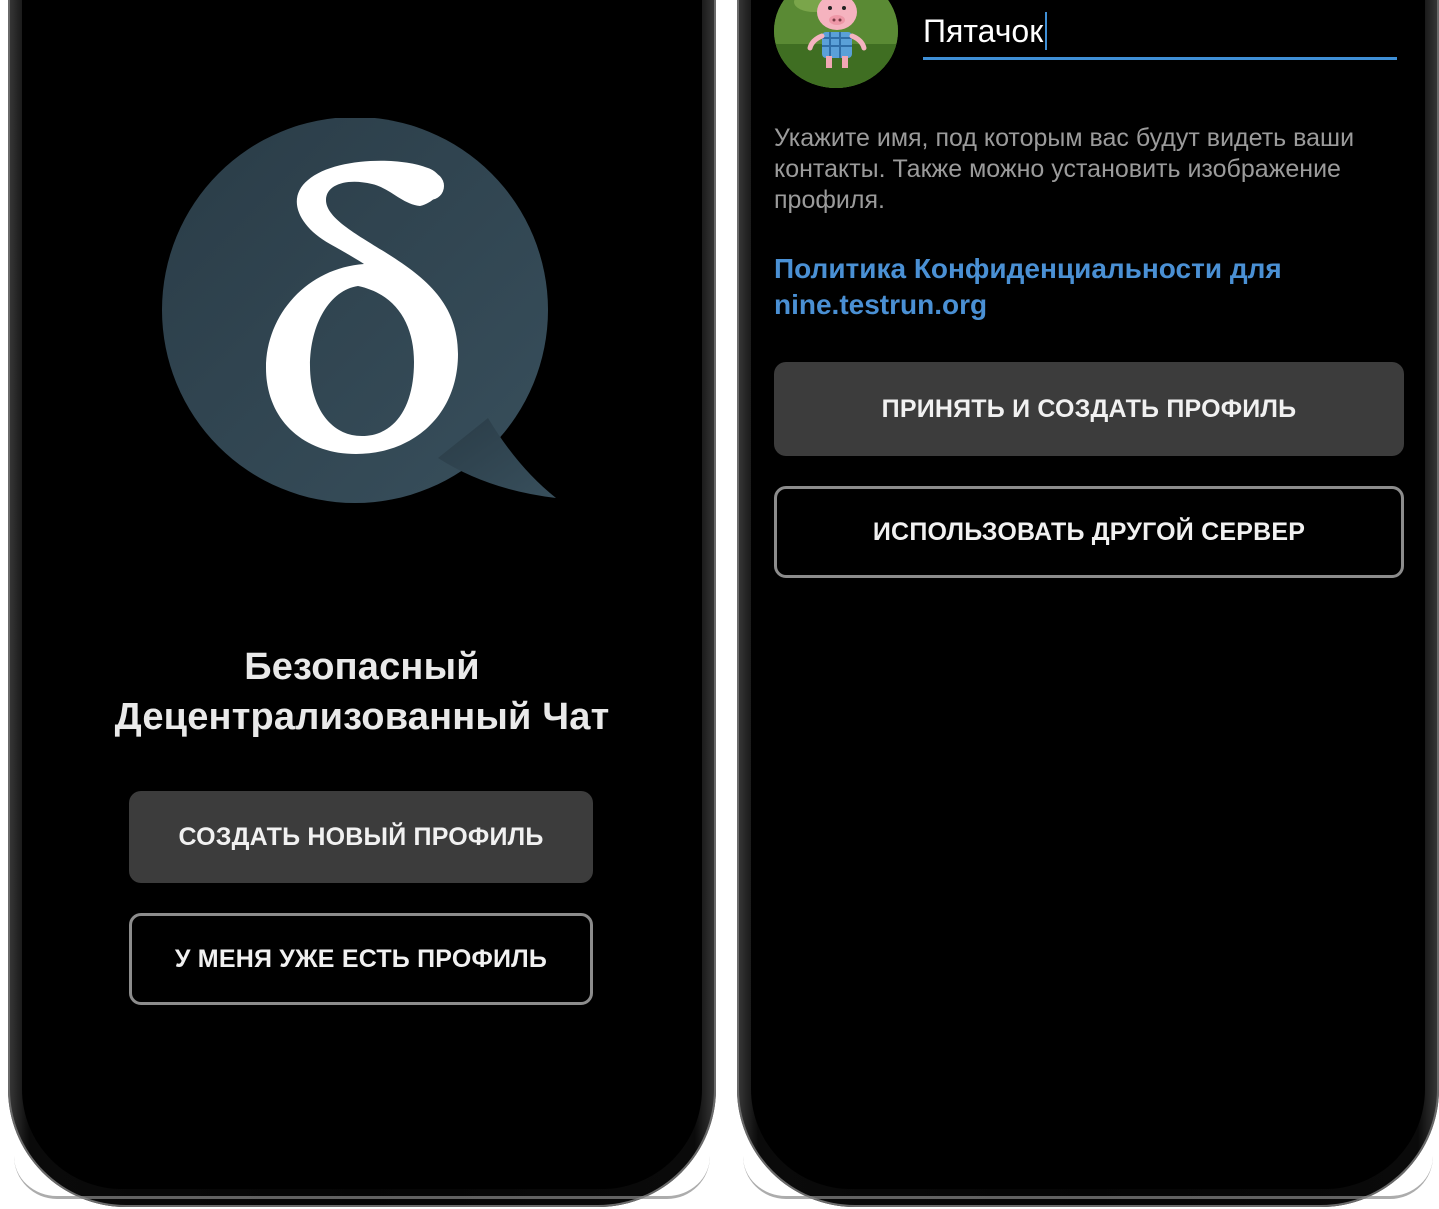  I want to click on piglet-avatar-icon, so click(836, 44).